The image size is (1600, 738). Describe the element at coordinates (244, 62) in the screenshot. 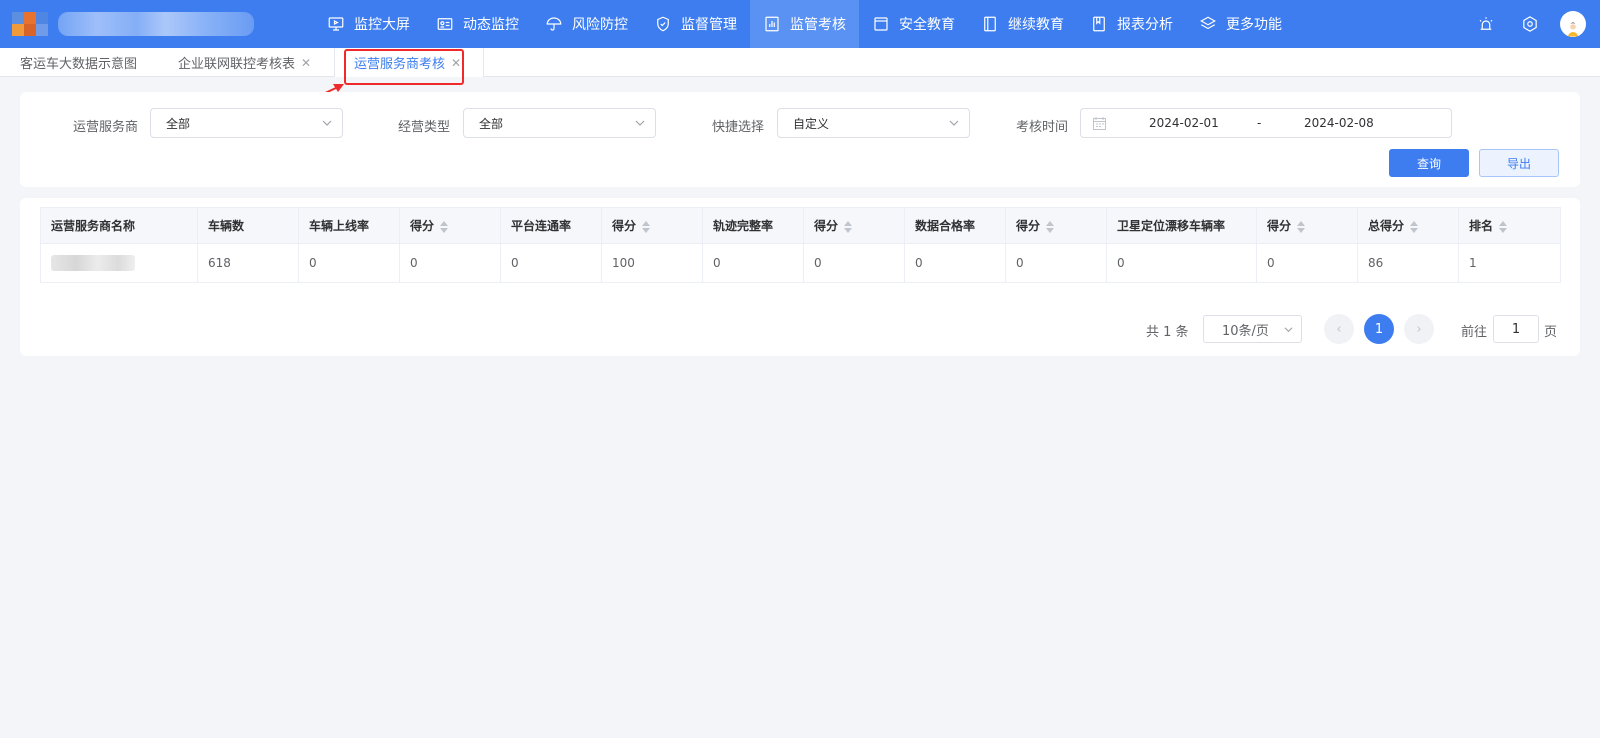

I see `tab-enterprise-assessment: 企业联网联控考核表 ✕` at that location.